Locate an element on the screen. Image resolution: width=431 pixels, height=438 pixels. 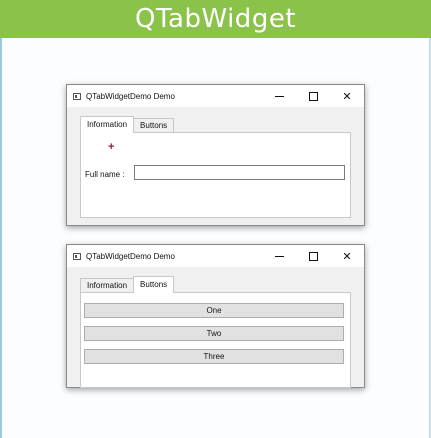
two-button: Two is located at coordinates (214, 333).